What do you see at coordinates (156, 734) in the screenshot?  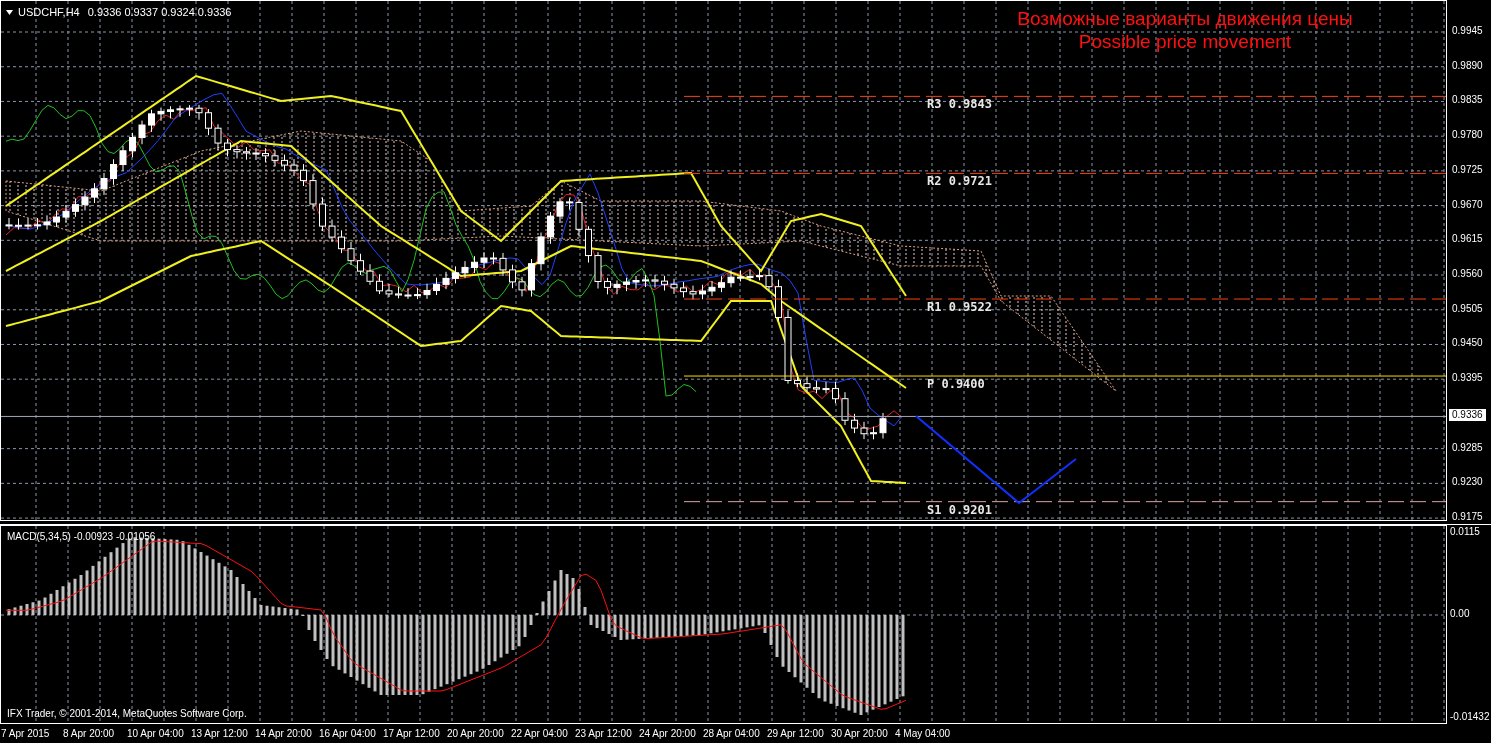 I see `time-label: 10 Apr 04:00` at bounding box center [156, 734].